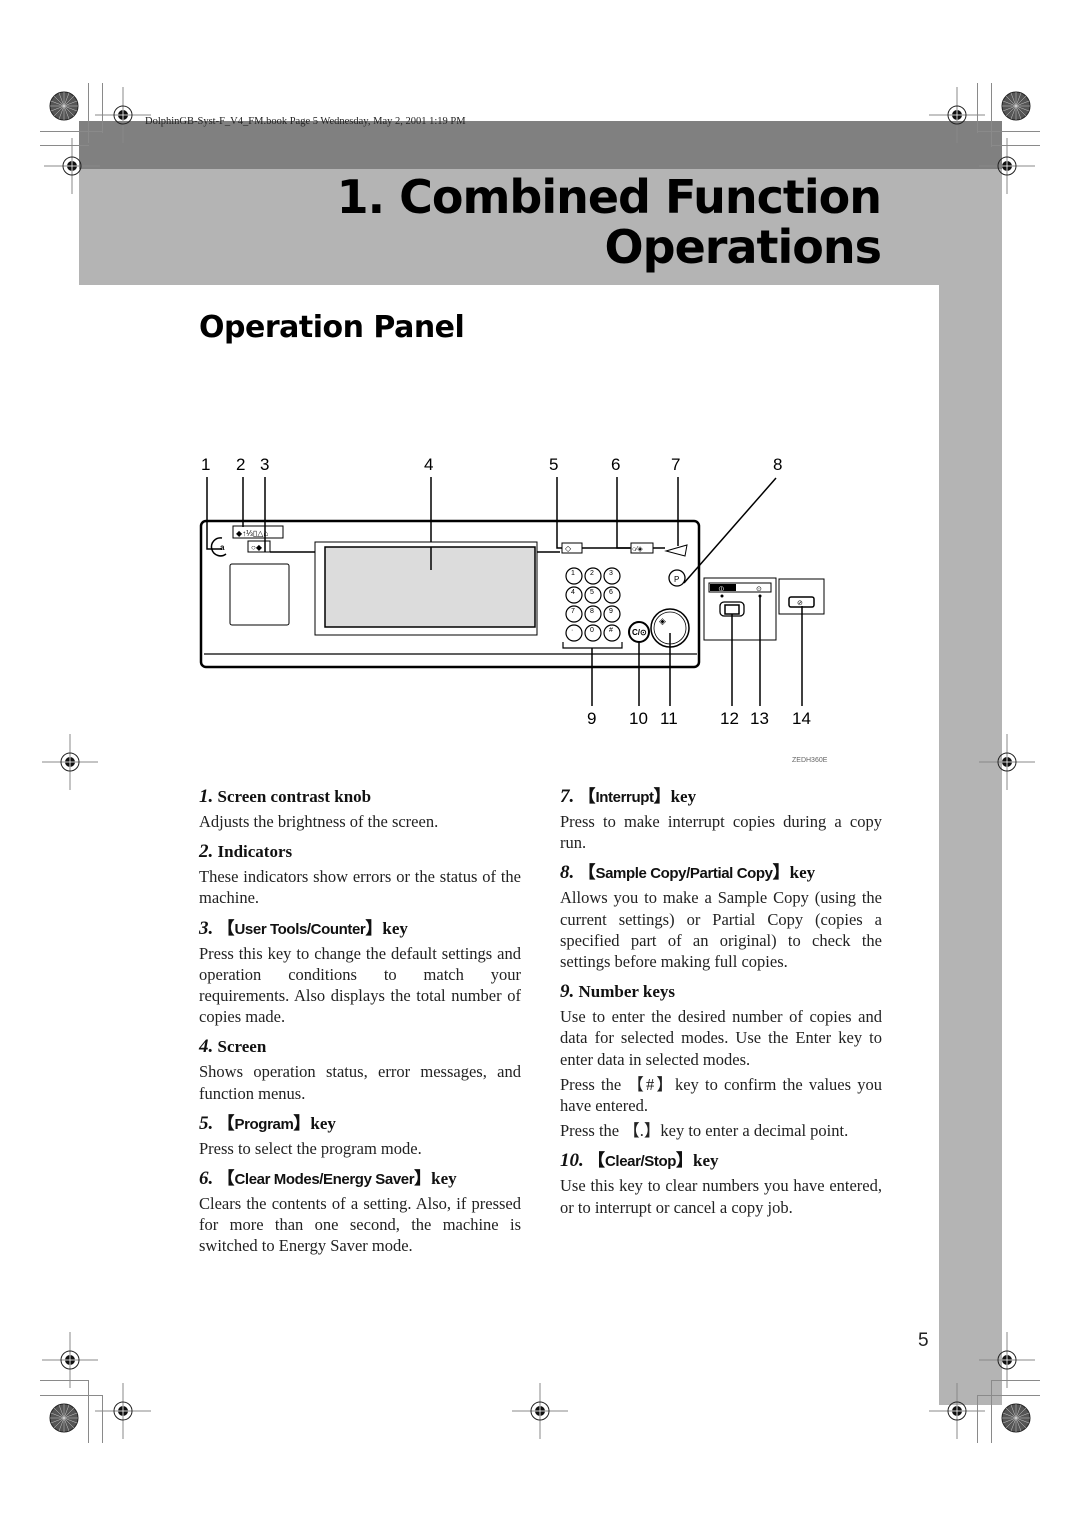  What do you see at coordinates (428, 464) in the screenshot?
I see `callout-4: 4` at bounding box center [428, 464].